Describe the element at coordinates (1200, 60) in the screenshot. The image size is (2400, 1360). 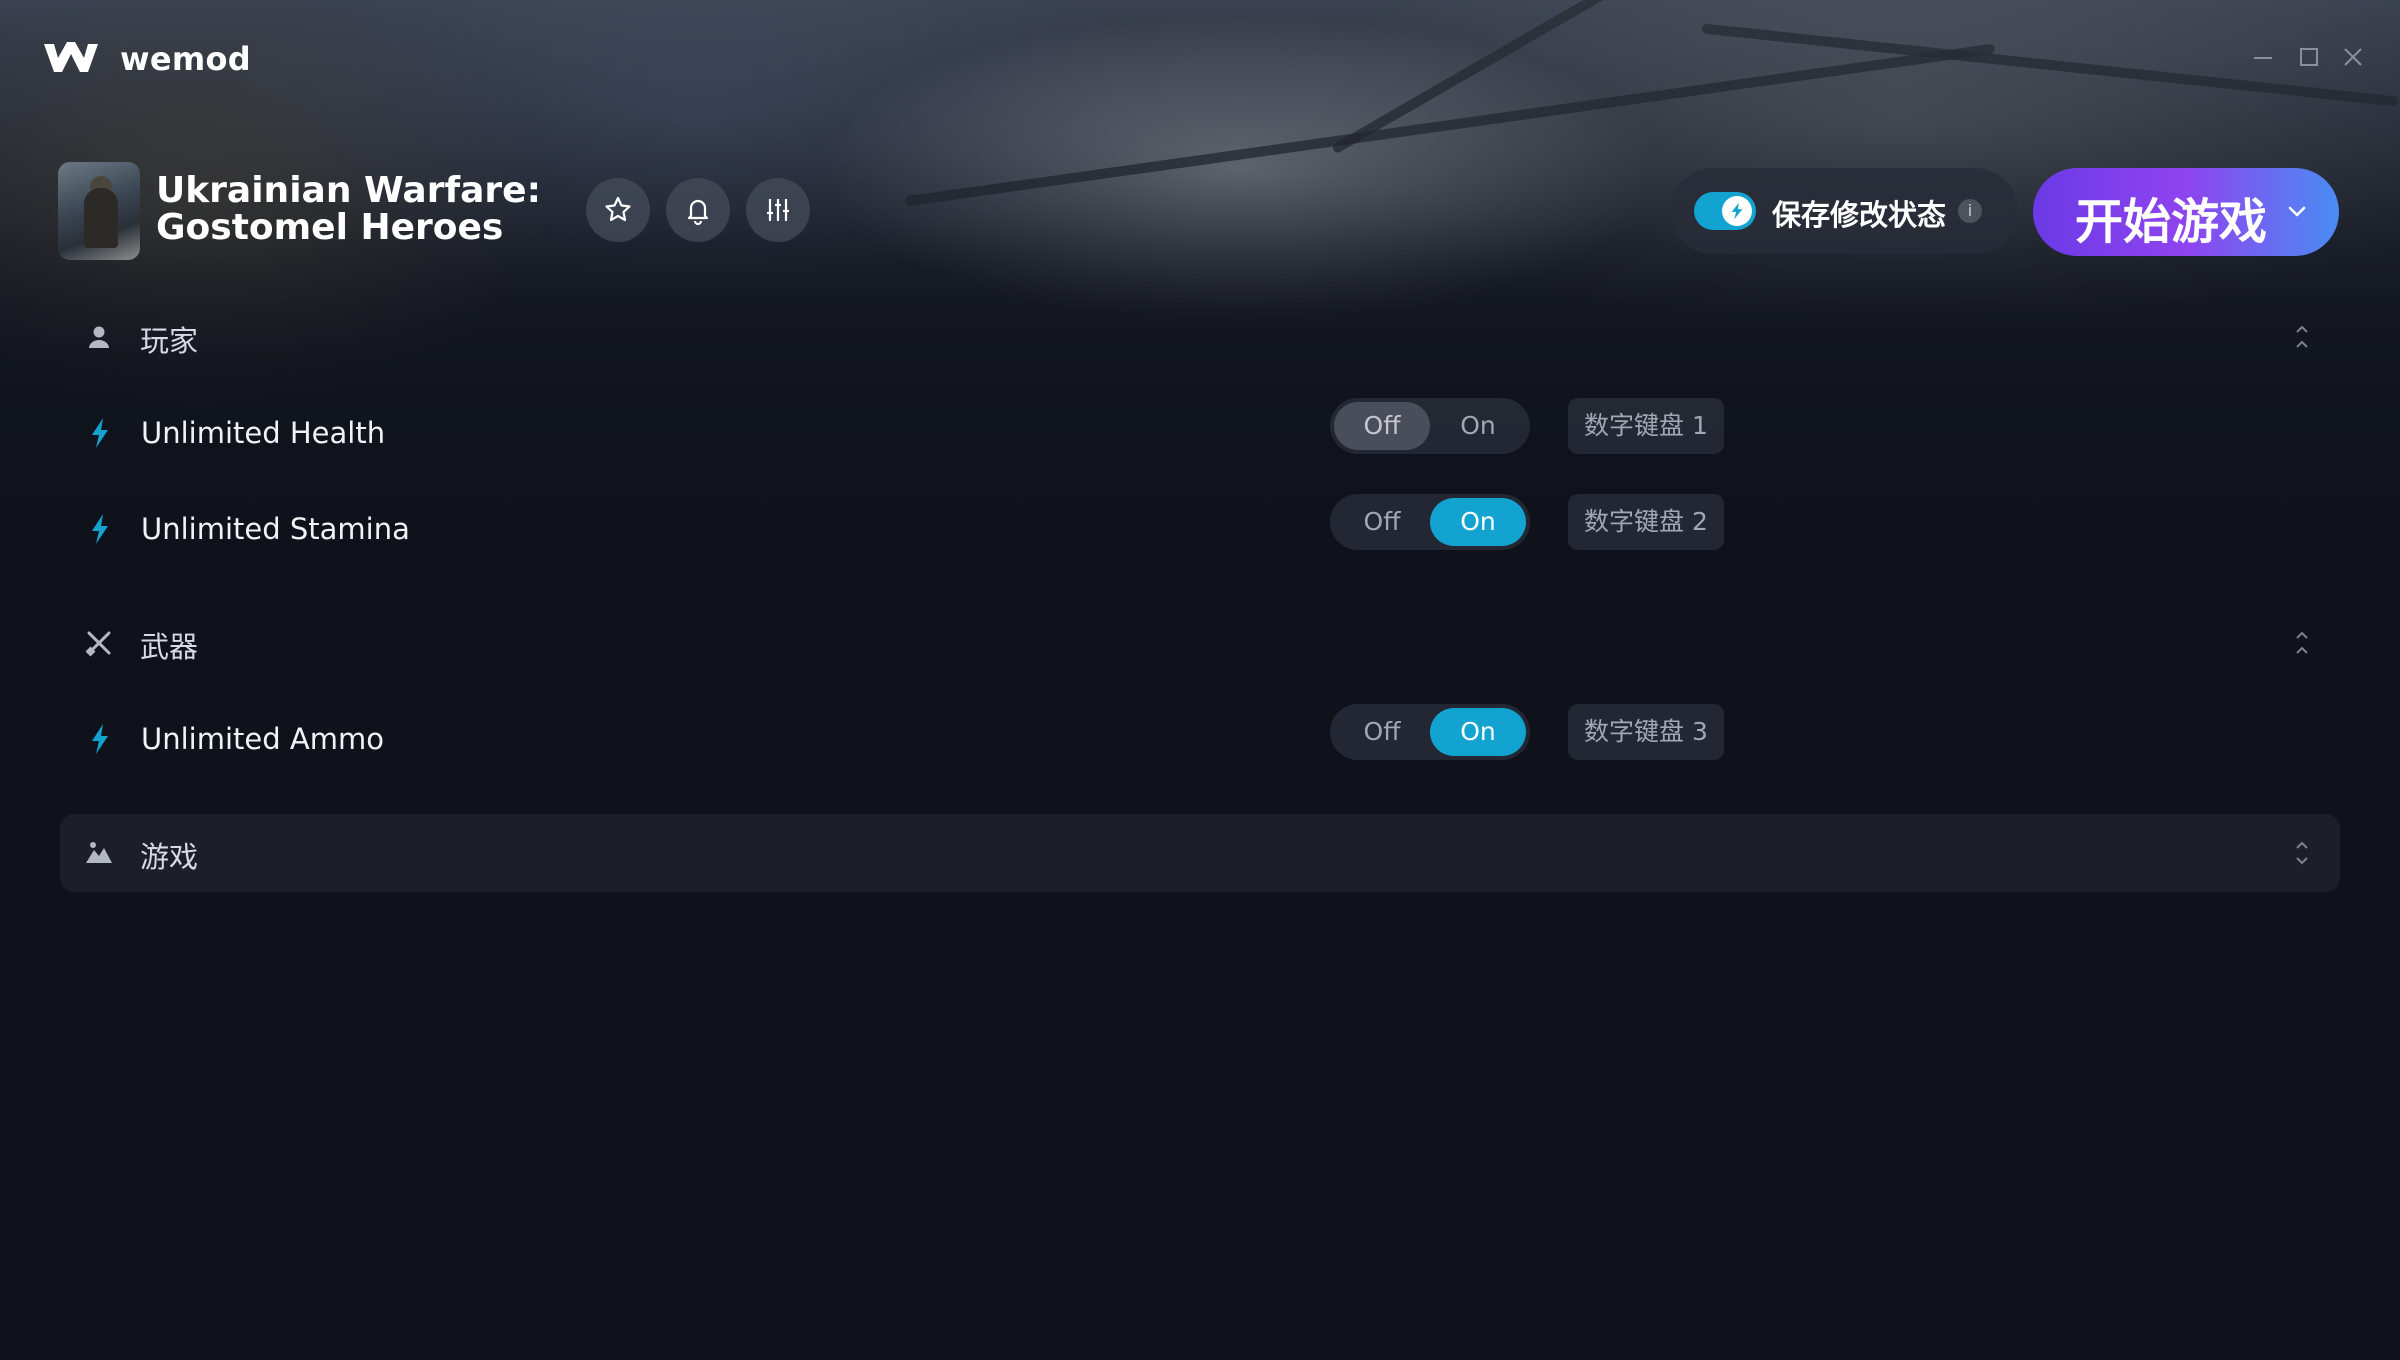
I see `title-bar: wemod` at that location.